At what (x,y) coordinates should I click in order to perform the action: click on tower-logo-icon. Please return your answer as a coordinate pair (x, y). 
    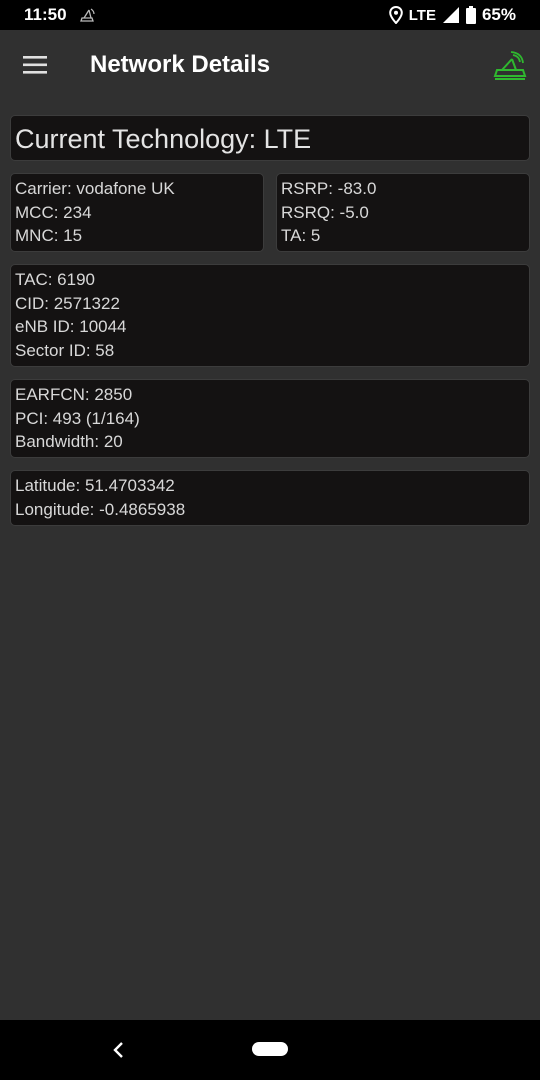
    Looking at the image, I should click on (510, 66).